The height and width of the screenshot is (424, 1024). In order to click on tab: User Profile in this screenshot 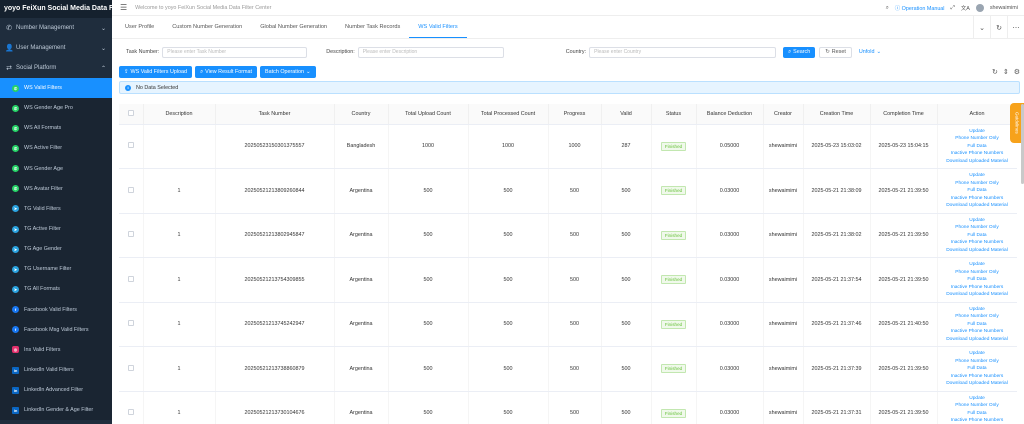, I will do `click(139, 27)`.